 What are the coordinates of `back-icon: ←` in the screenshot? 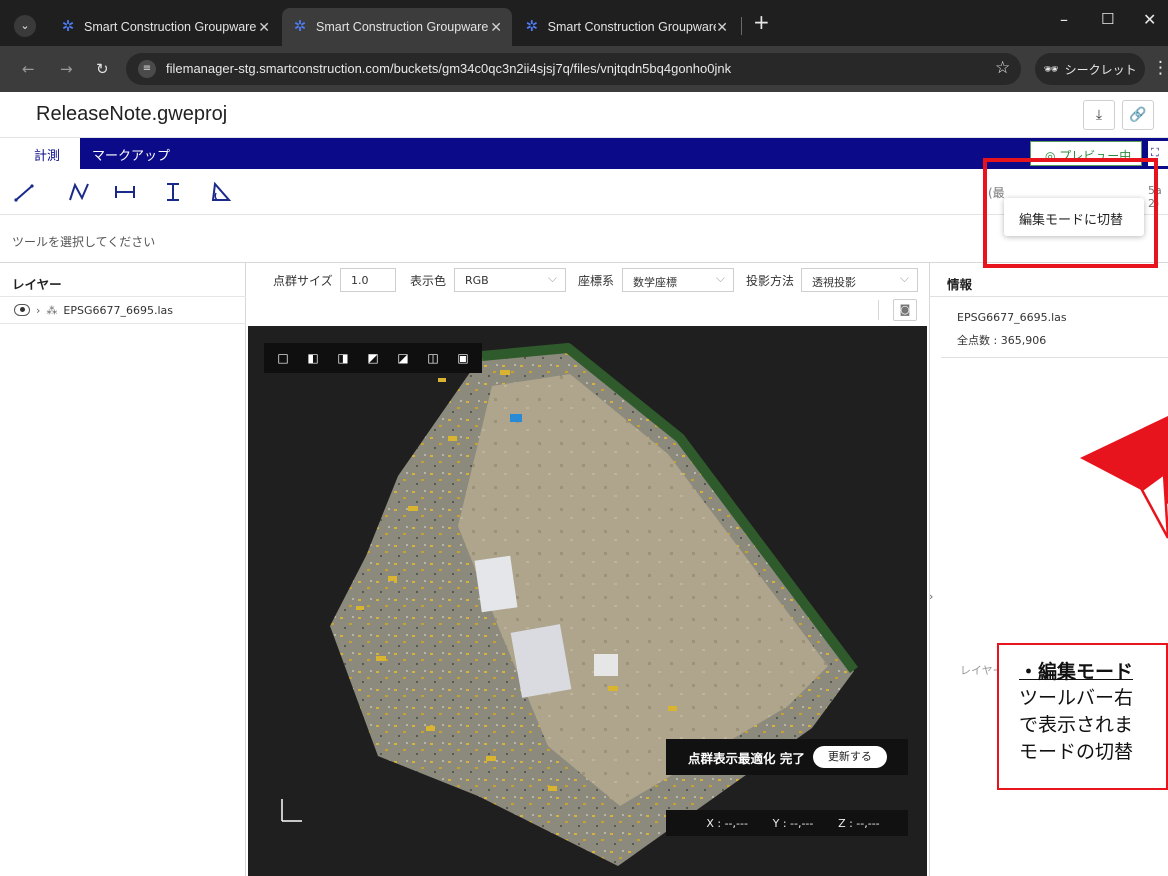 It's located at (28, 69).